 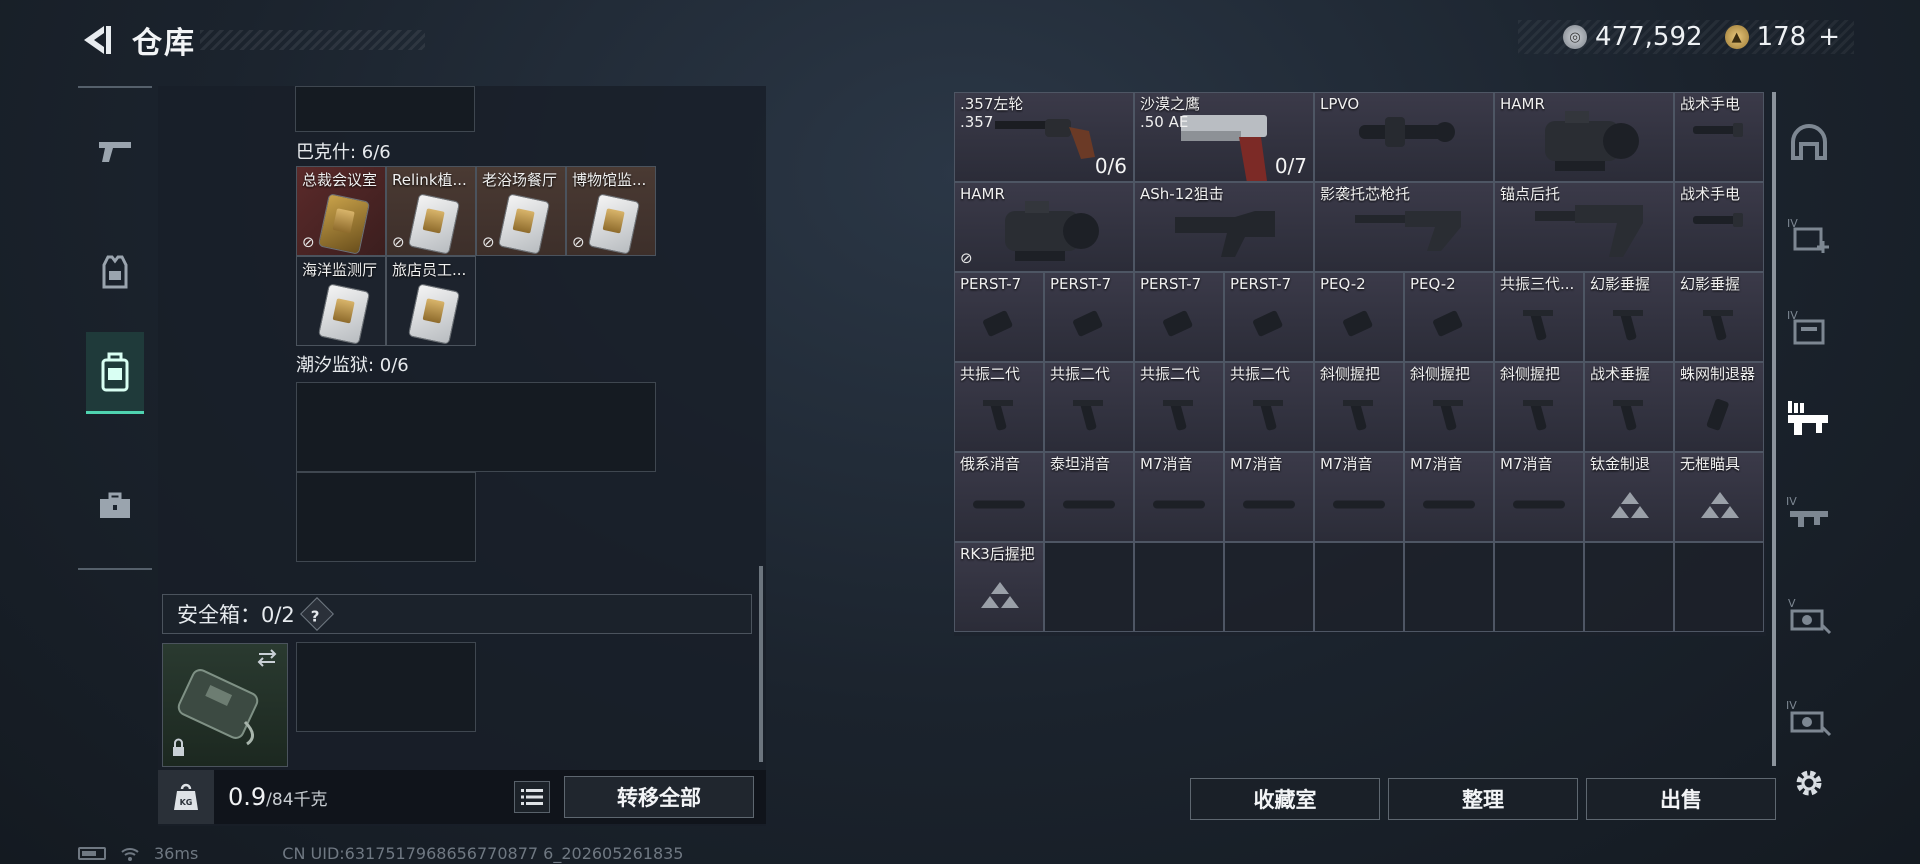 What do you see at coordinates (1584, 227) in the screenshot?
I see `item-cell-stock3: 锚点后托` at bounding box center [1584, 227].